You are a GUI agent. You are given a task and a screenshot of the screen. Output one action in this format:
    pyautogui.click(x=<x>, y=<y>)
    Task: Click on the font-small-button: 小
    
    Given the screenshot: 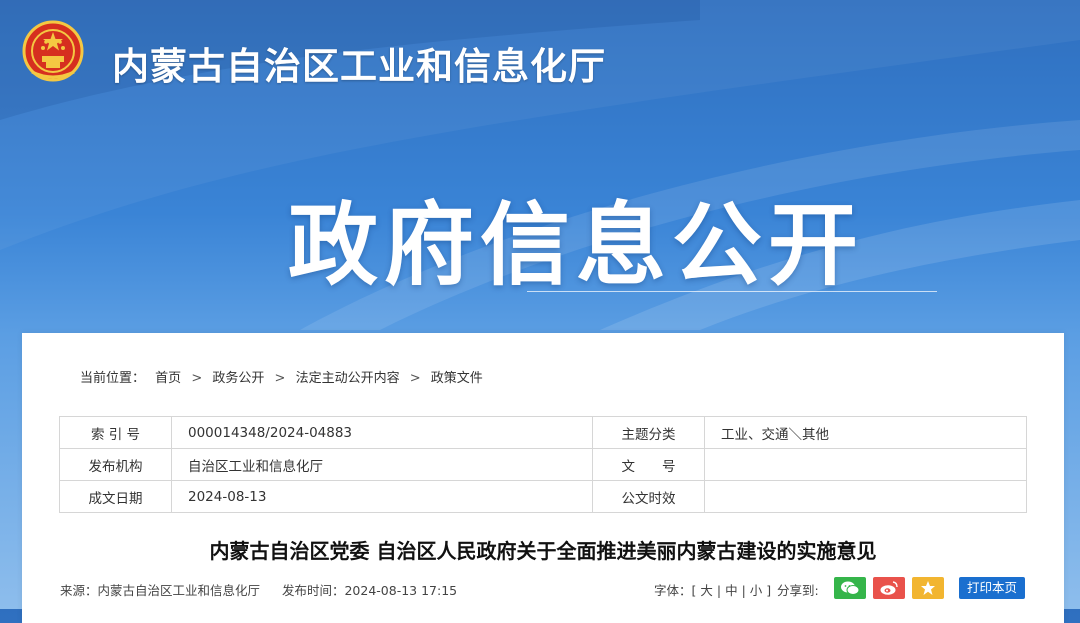 What is the action you would take?
    pyautogui.click(x=756, y=590)
    